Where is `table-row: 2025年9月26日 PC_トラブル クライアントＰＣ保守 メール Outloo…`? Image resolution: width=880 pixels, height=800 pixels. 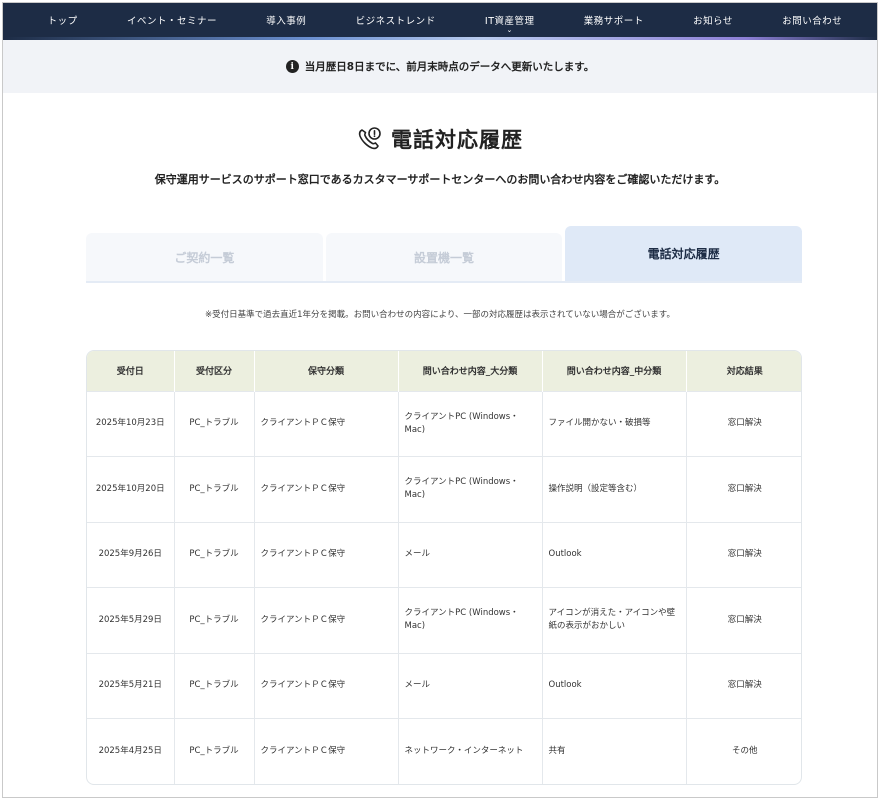 table-row: 2025年9月26日 PC_トラブル クライアントＰＣ保守 メール Outloo… is located at coordinates (444, 554).